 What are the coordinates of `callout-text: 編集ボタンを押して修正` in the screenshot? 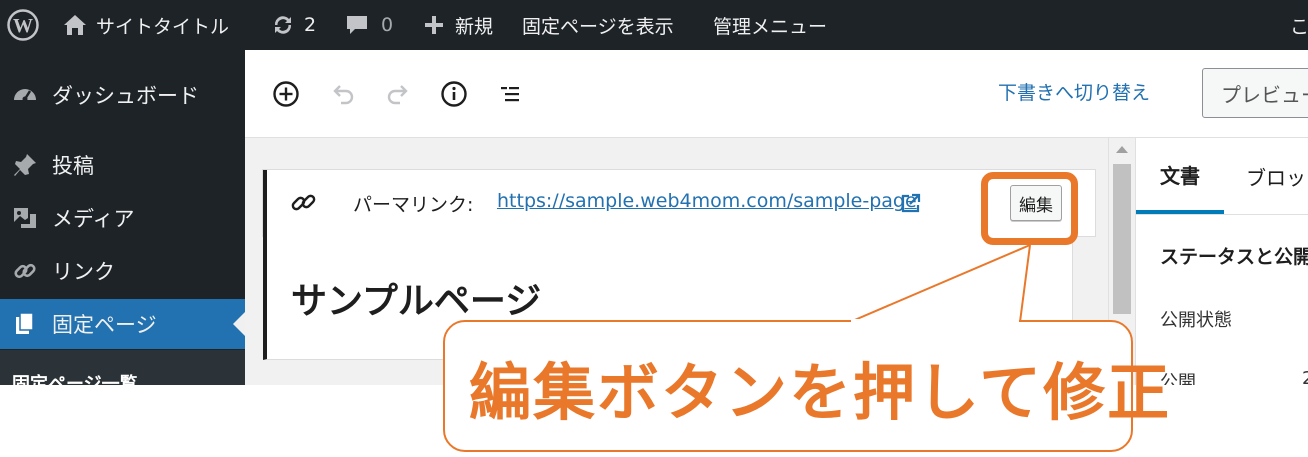 It's located at (820, 392).